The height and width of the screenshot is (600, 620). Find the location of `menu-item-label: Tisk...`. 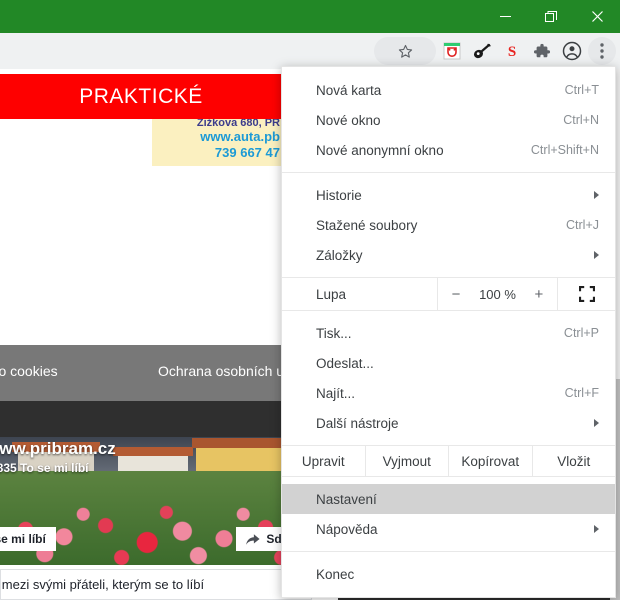

menu-item-label: Tisk... is located at coordinates (334, 333).